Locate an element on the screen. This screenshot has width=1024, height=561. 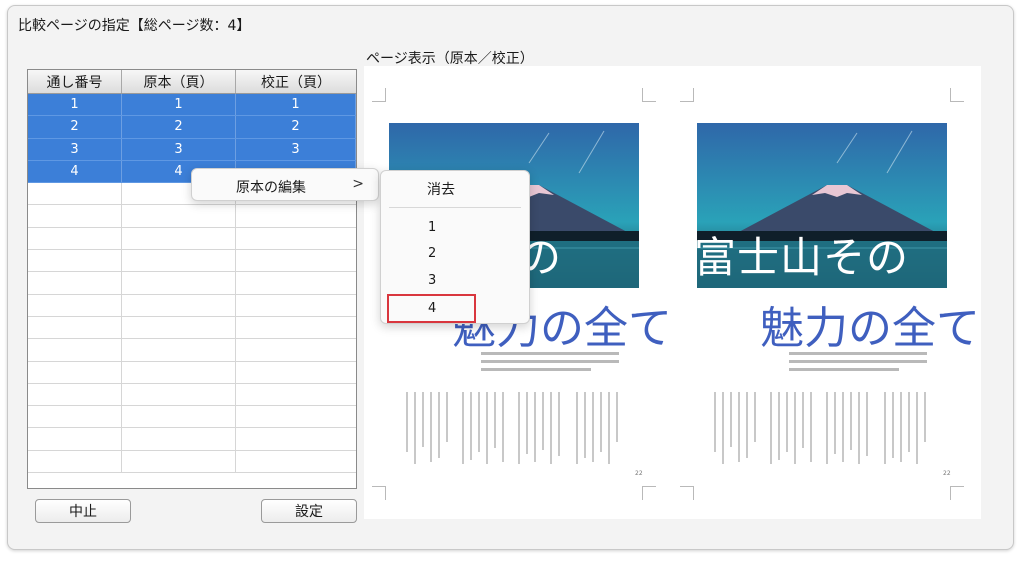
cell-proof: 3 is located at coordinates (296, 149).